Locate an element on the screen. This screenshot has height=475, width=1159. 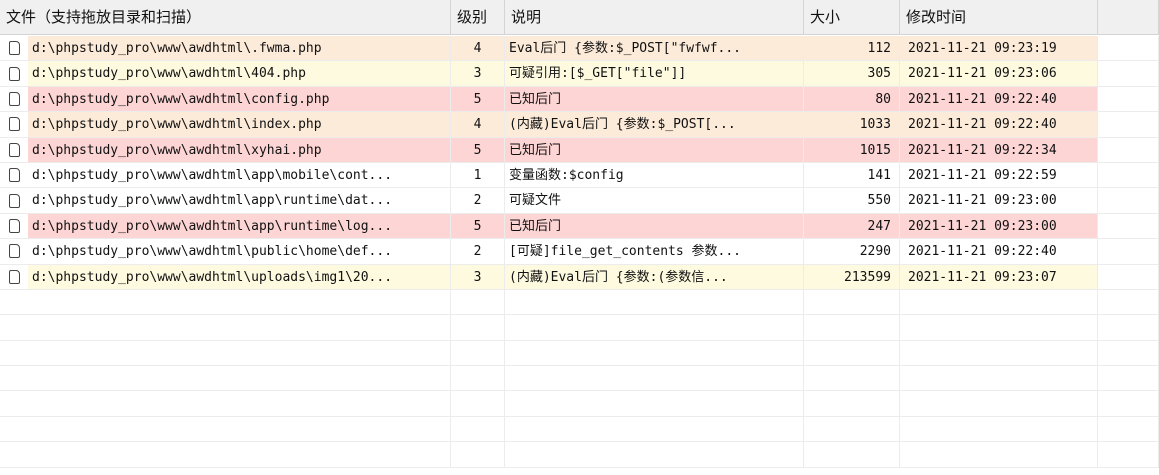
description-cell: 变量函数:$config is located at coordinates (654, 175).